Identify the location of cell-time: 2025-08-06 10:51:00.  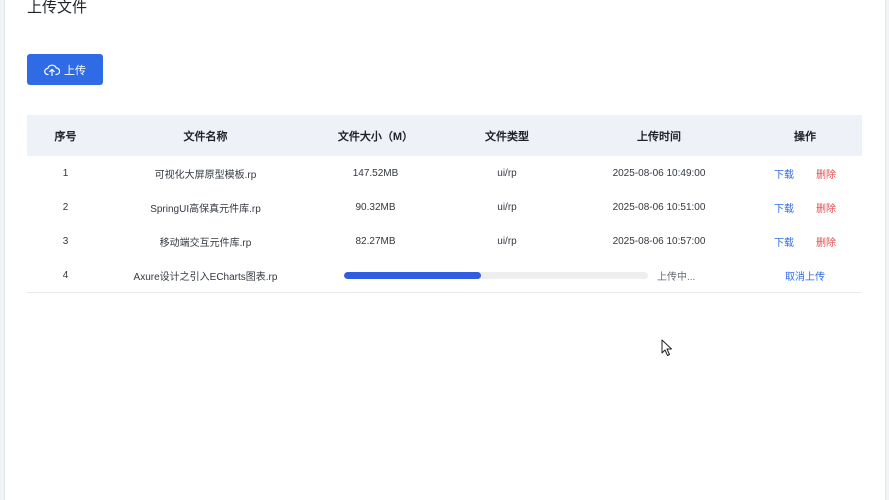
(659, 207).